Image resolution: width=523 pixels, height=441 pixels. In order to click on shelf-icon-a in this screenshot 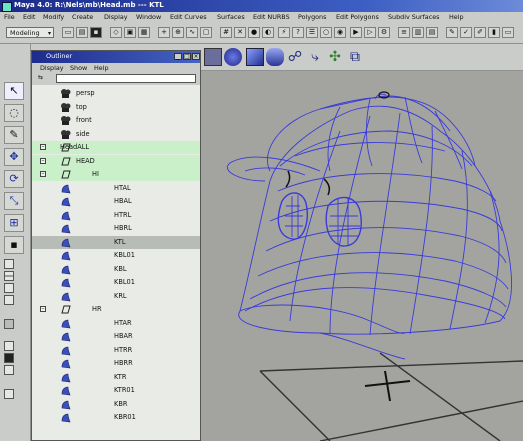, I will do `click(213, 57)`.